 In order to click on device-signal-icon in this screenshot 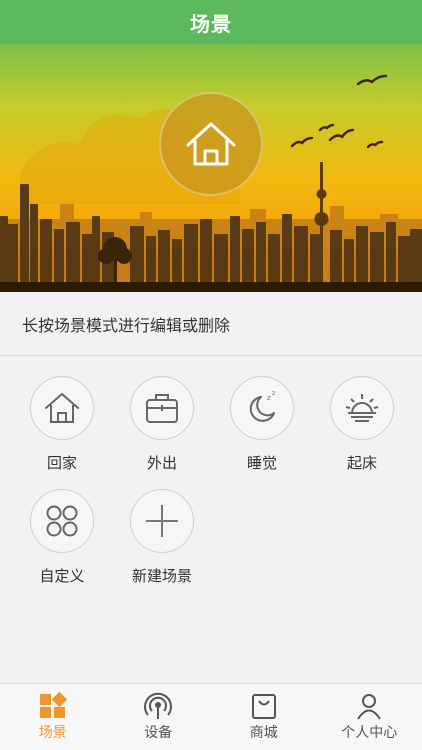, I will do `click(158, 705)`.